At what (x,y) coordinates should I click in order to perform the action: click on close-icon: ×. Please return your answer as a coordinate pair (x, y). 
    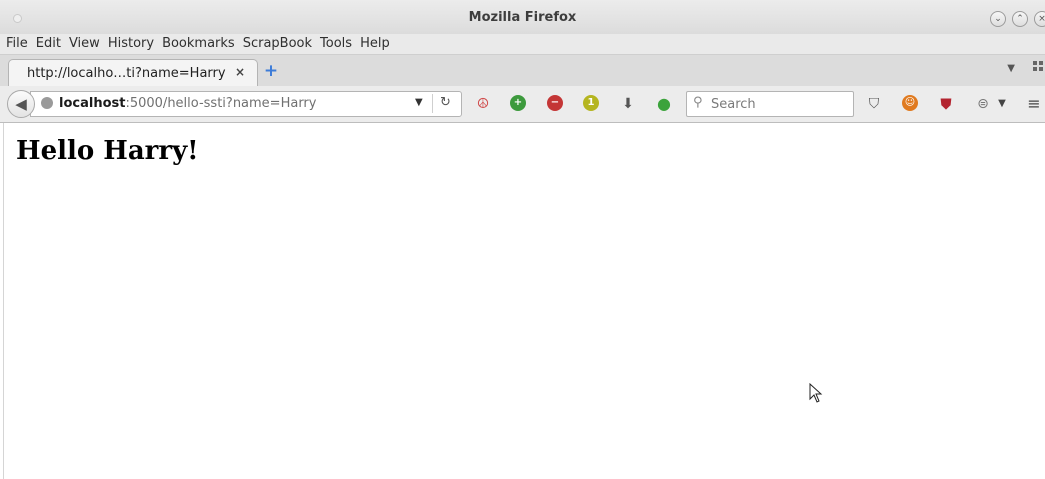
    Looking at the image, I should click on (1039, 19).